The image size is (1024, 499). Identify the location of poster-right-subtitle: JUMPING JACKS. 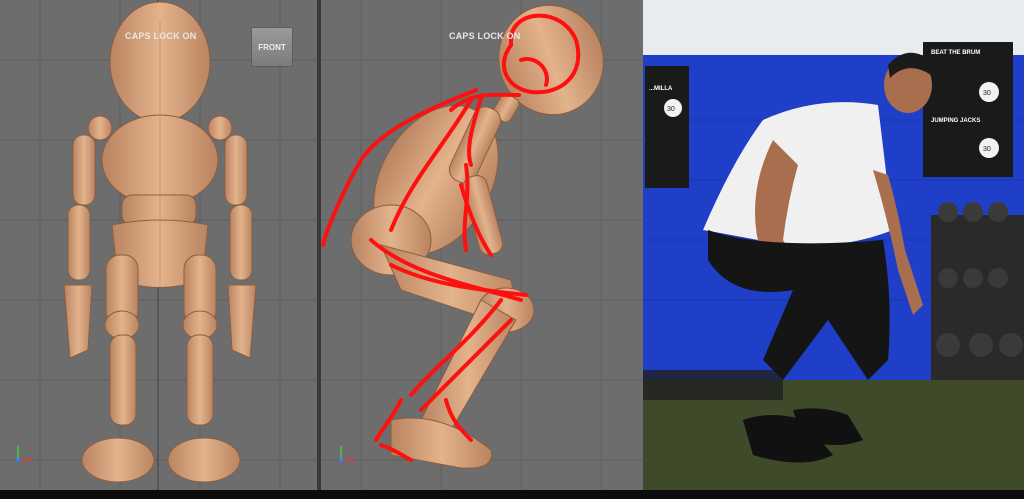
(955, 121).